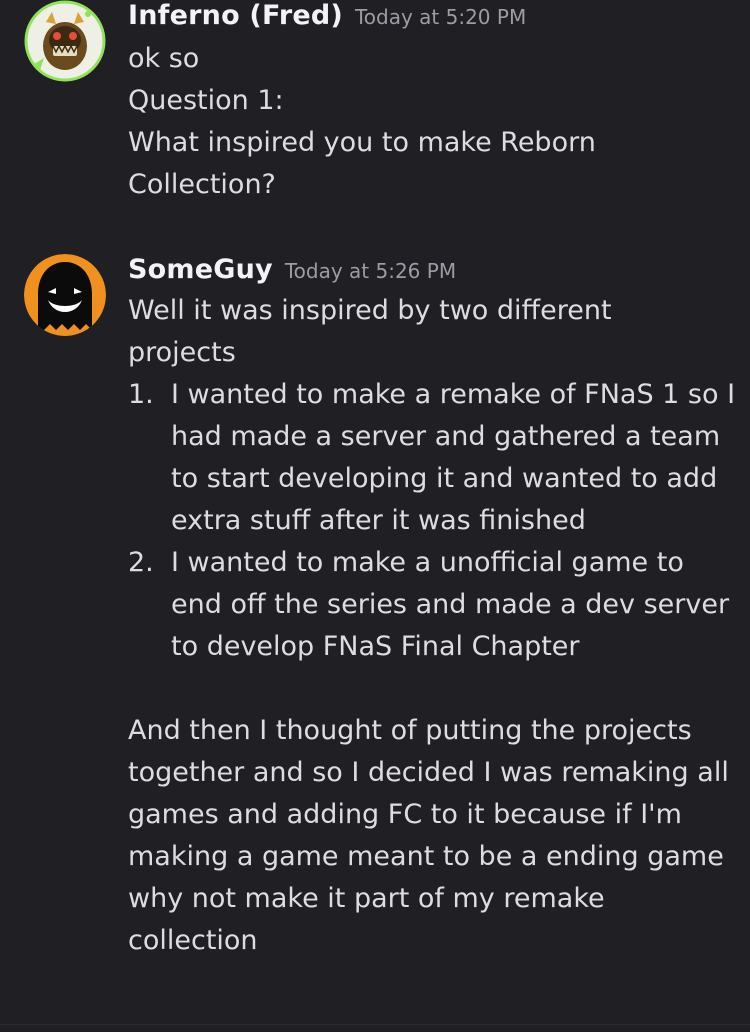 The width and height of the screenshot is (750, 1032). What do you see at coordinates (200, 269) in the screenshot?
I see `username: SomeGuy` at bounding box center [200, 269].